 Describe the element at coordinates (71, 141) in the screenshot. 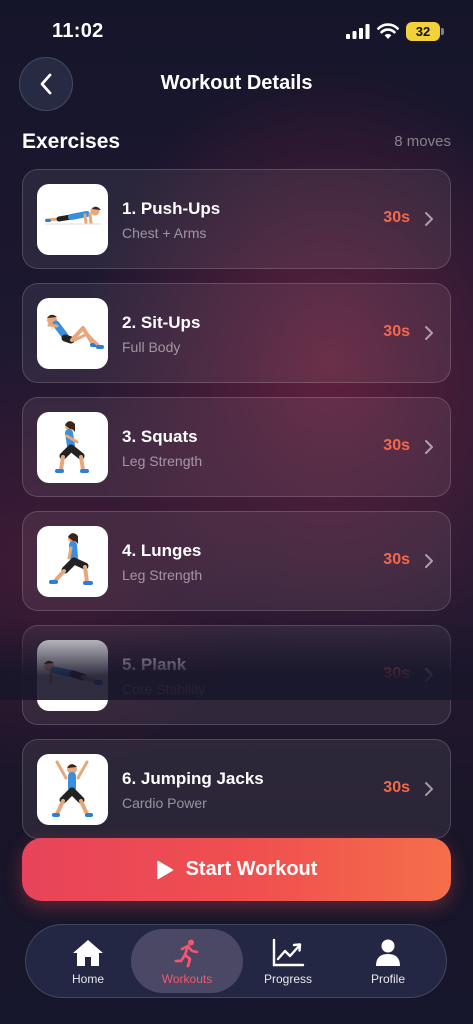

I see `section-title: Exercises` at that location.